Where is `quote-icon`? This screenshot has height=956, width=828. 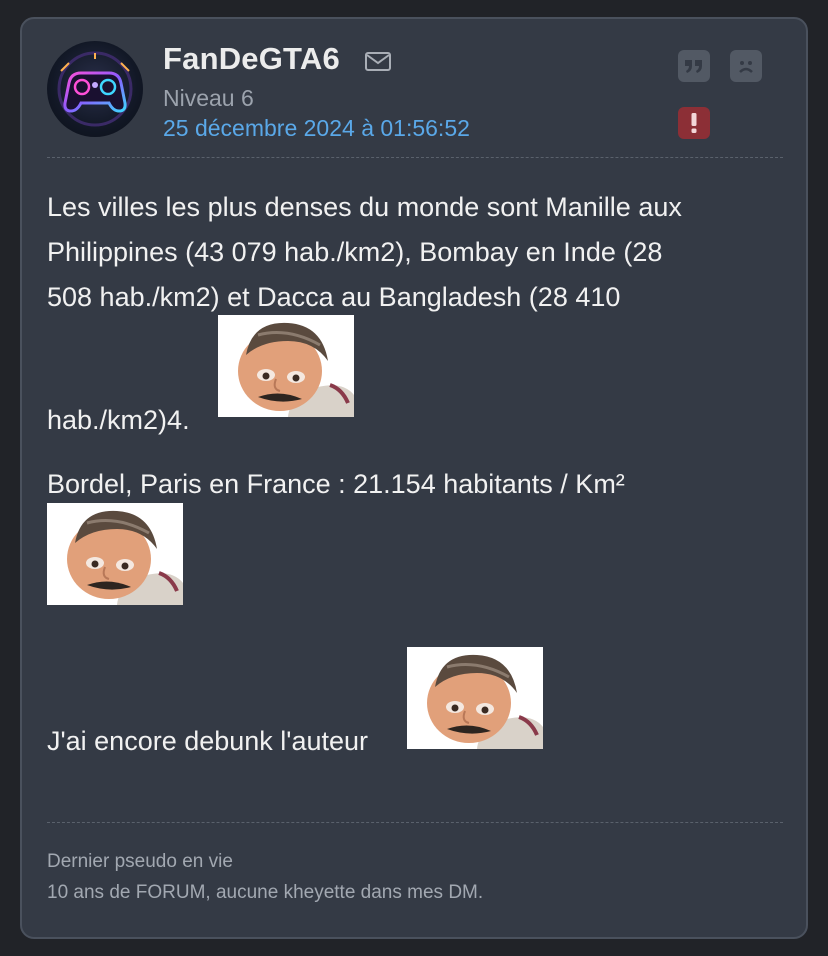
quote-icon is located at coordinates (693, 66).